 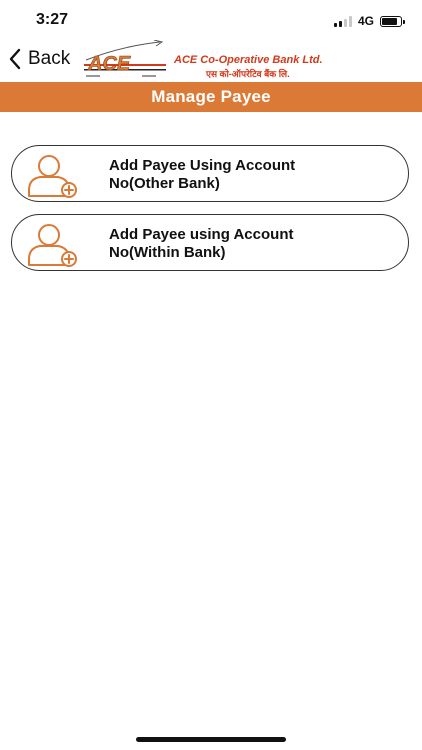 I want to click on option-label: Add Payee Using Account No(Other Bank), so click(x=202, y=175).